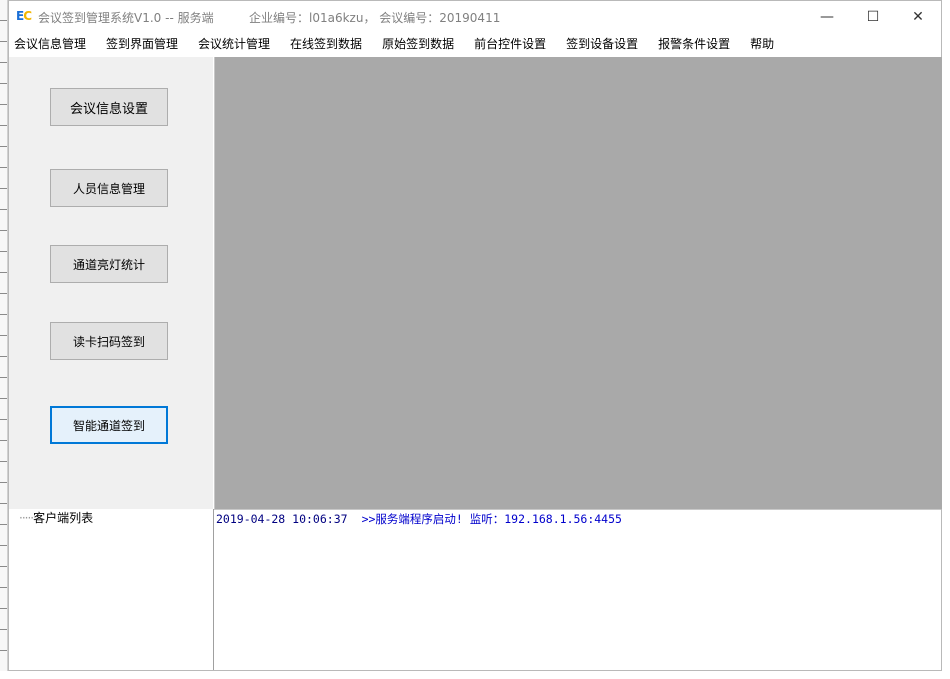 Image resolution: width=950 pixels, height=679 pixels. Describe the element at coordinates (510, 44) in the screenshot. I see `menu-front-controls: 前台控件设置` at that location.